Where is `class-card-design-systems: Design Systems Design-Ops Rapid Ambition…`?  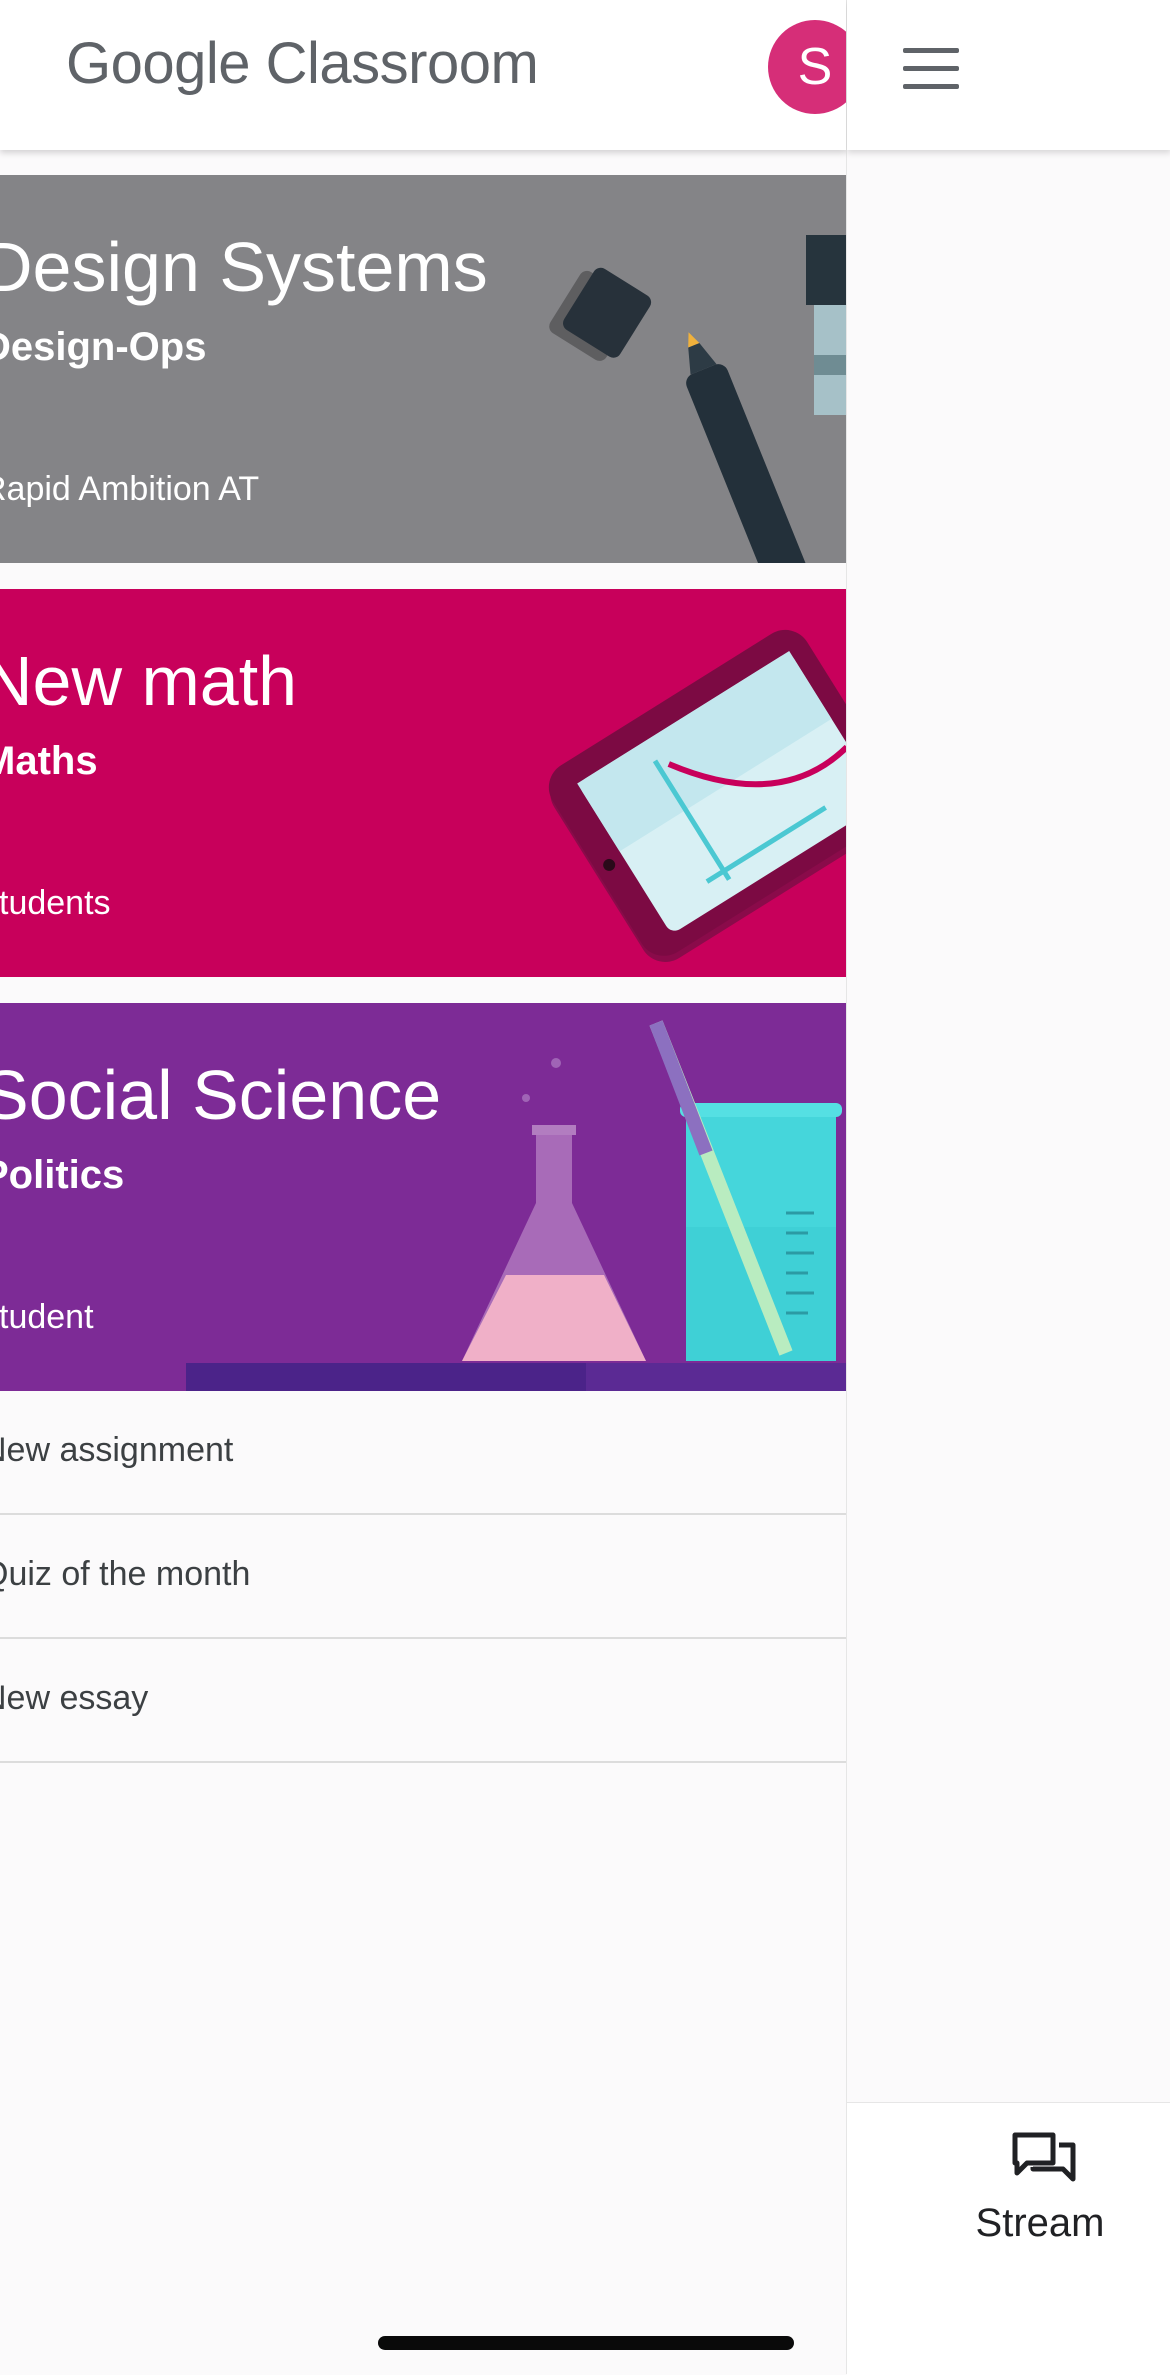
class-card-design-systems: Design Systems Design-Ops Rapid Ambition… is located at coordinates (423, 369).